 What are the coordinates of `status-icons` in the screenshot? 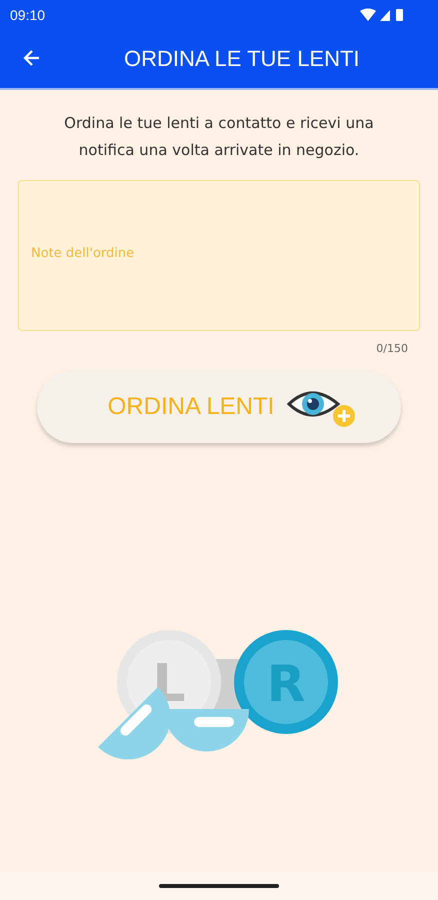 It's located at (383, 15).